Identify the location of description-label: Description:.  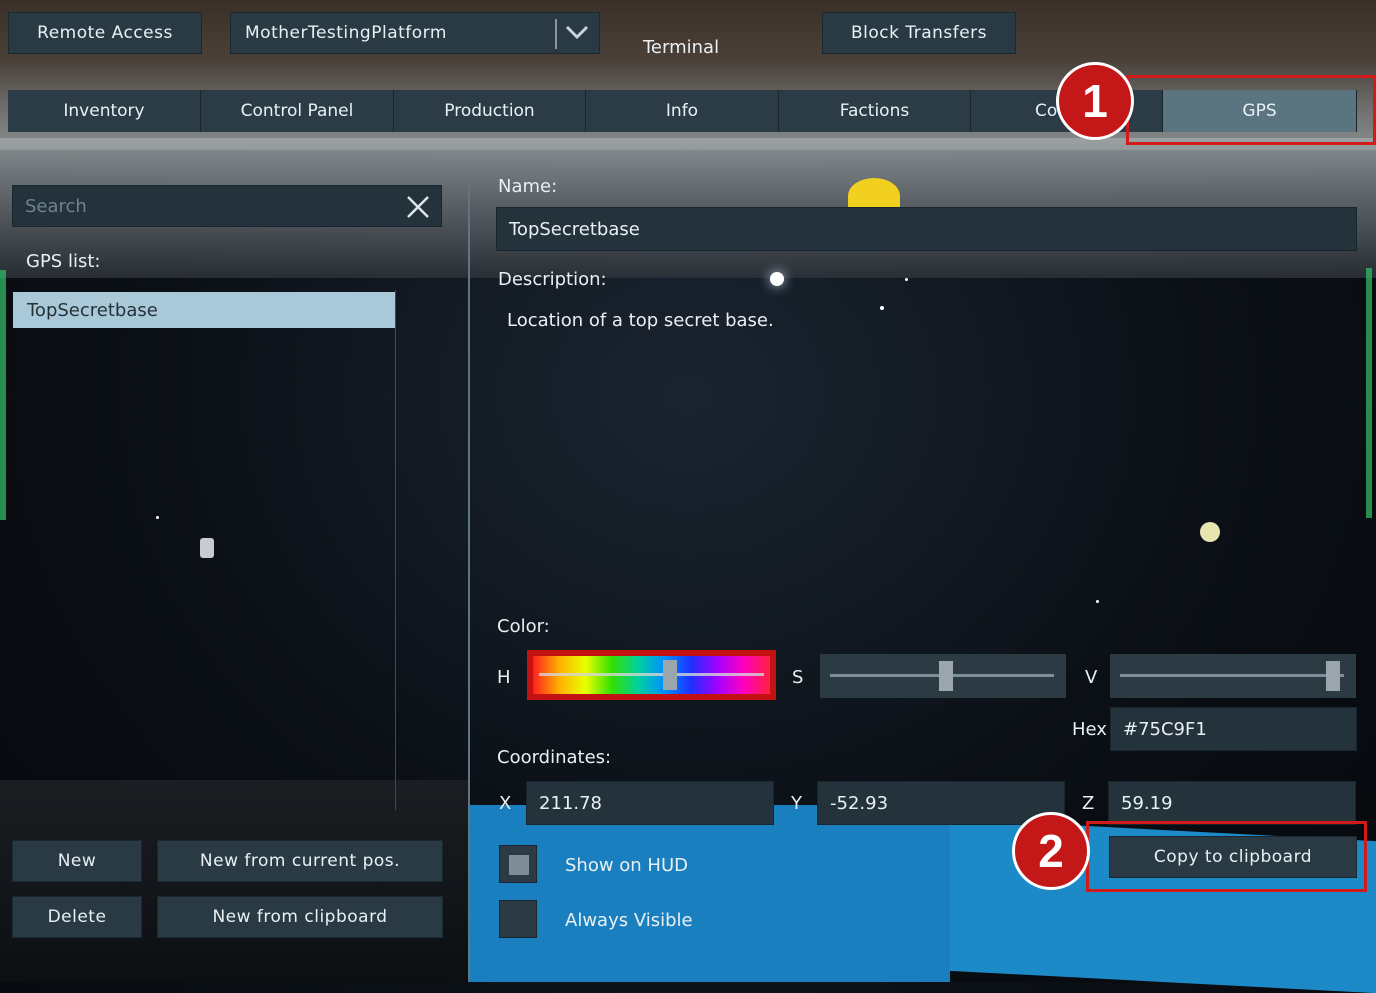
(552, 279).